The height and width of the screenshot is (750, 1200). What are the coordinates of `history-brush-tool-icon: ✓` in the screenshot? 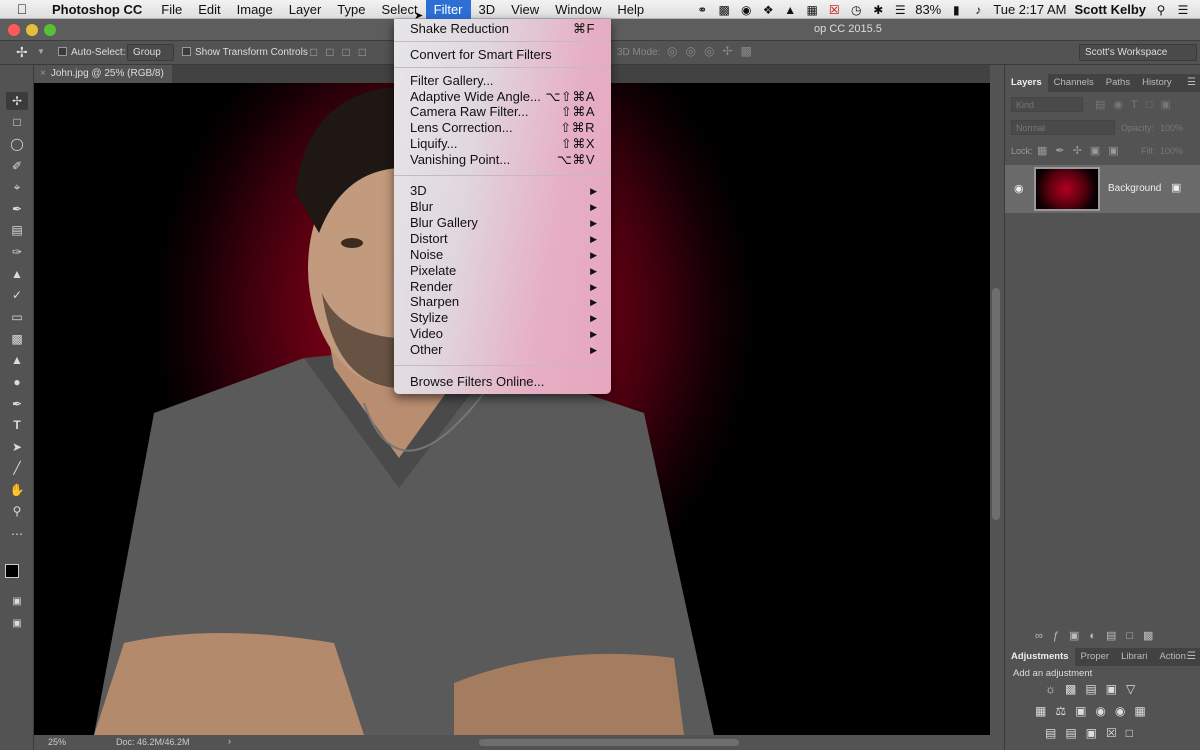 It's located at (17, 295).